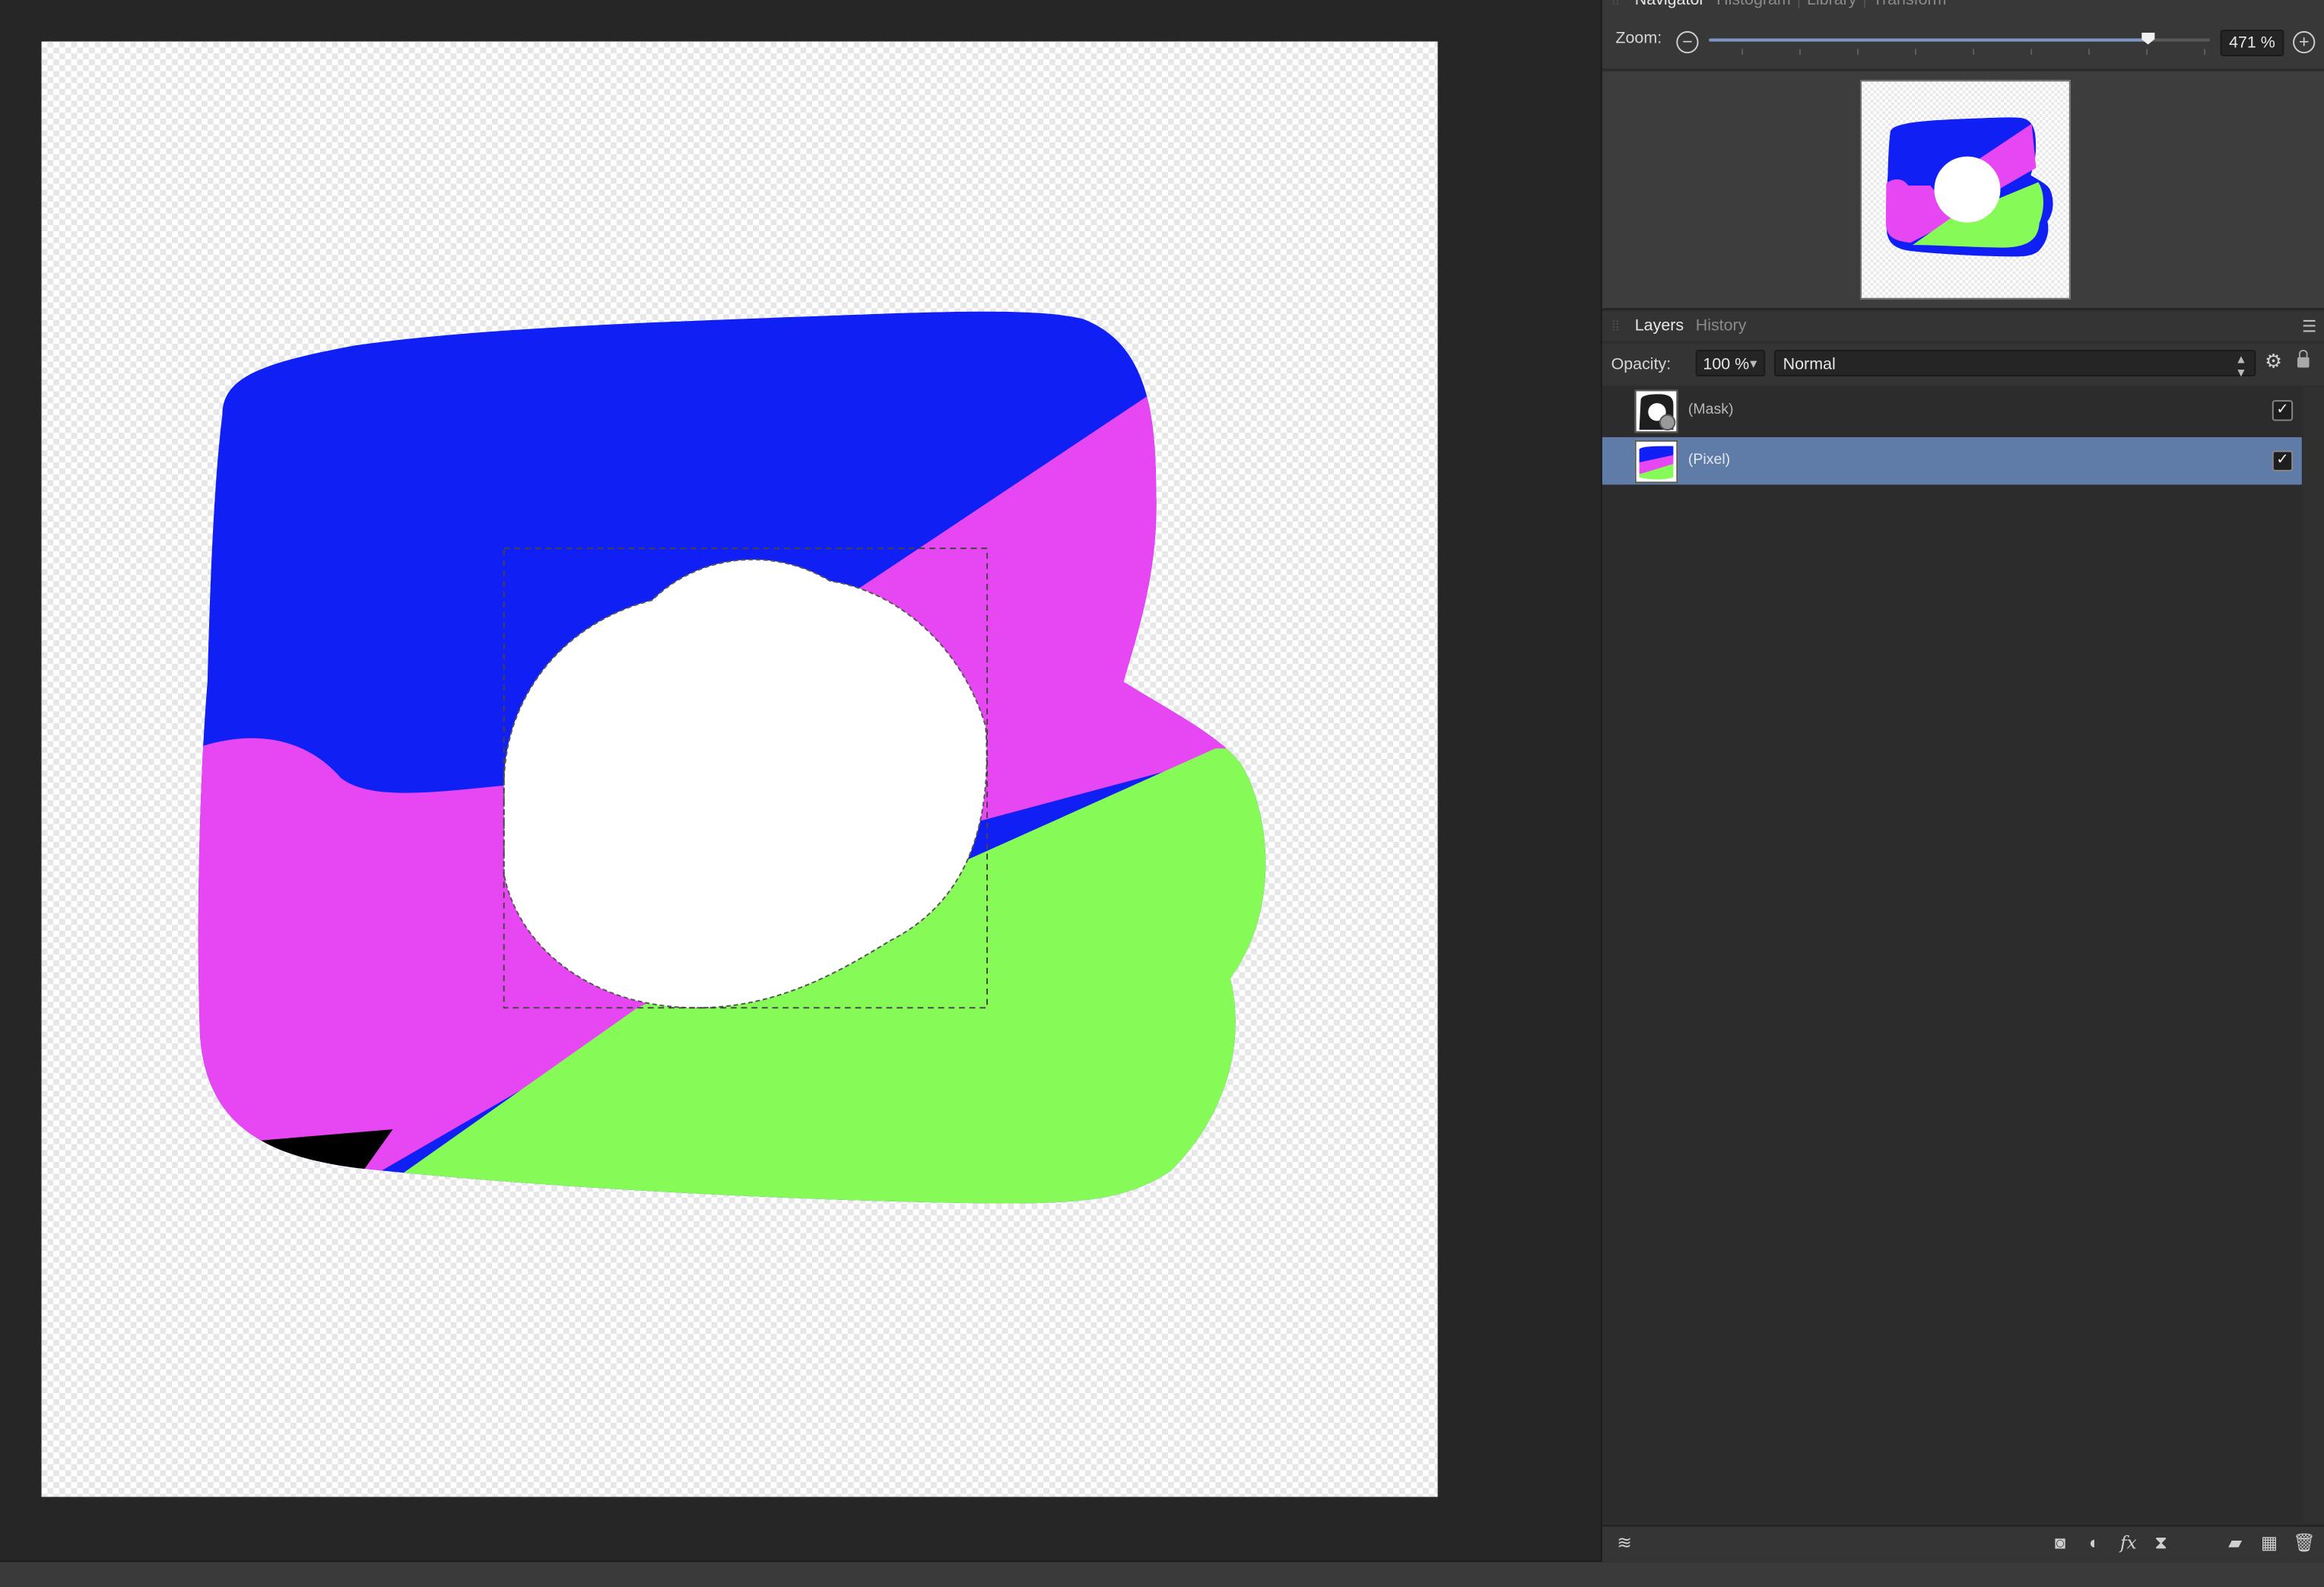 The width and height of the screenshot is (2324, 1587). What do you see at coordinates (2234, 1542) in the screenshot?
I see `group-icon: ▰` at bounding box center [2234, 1542].